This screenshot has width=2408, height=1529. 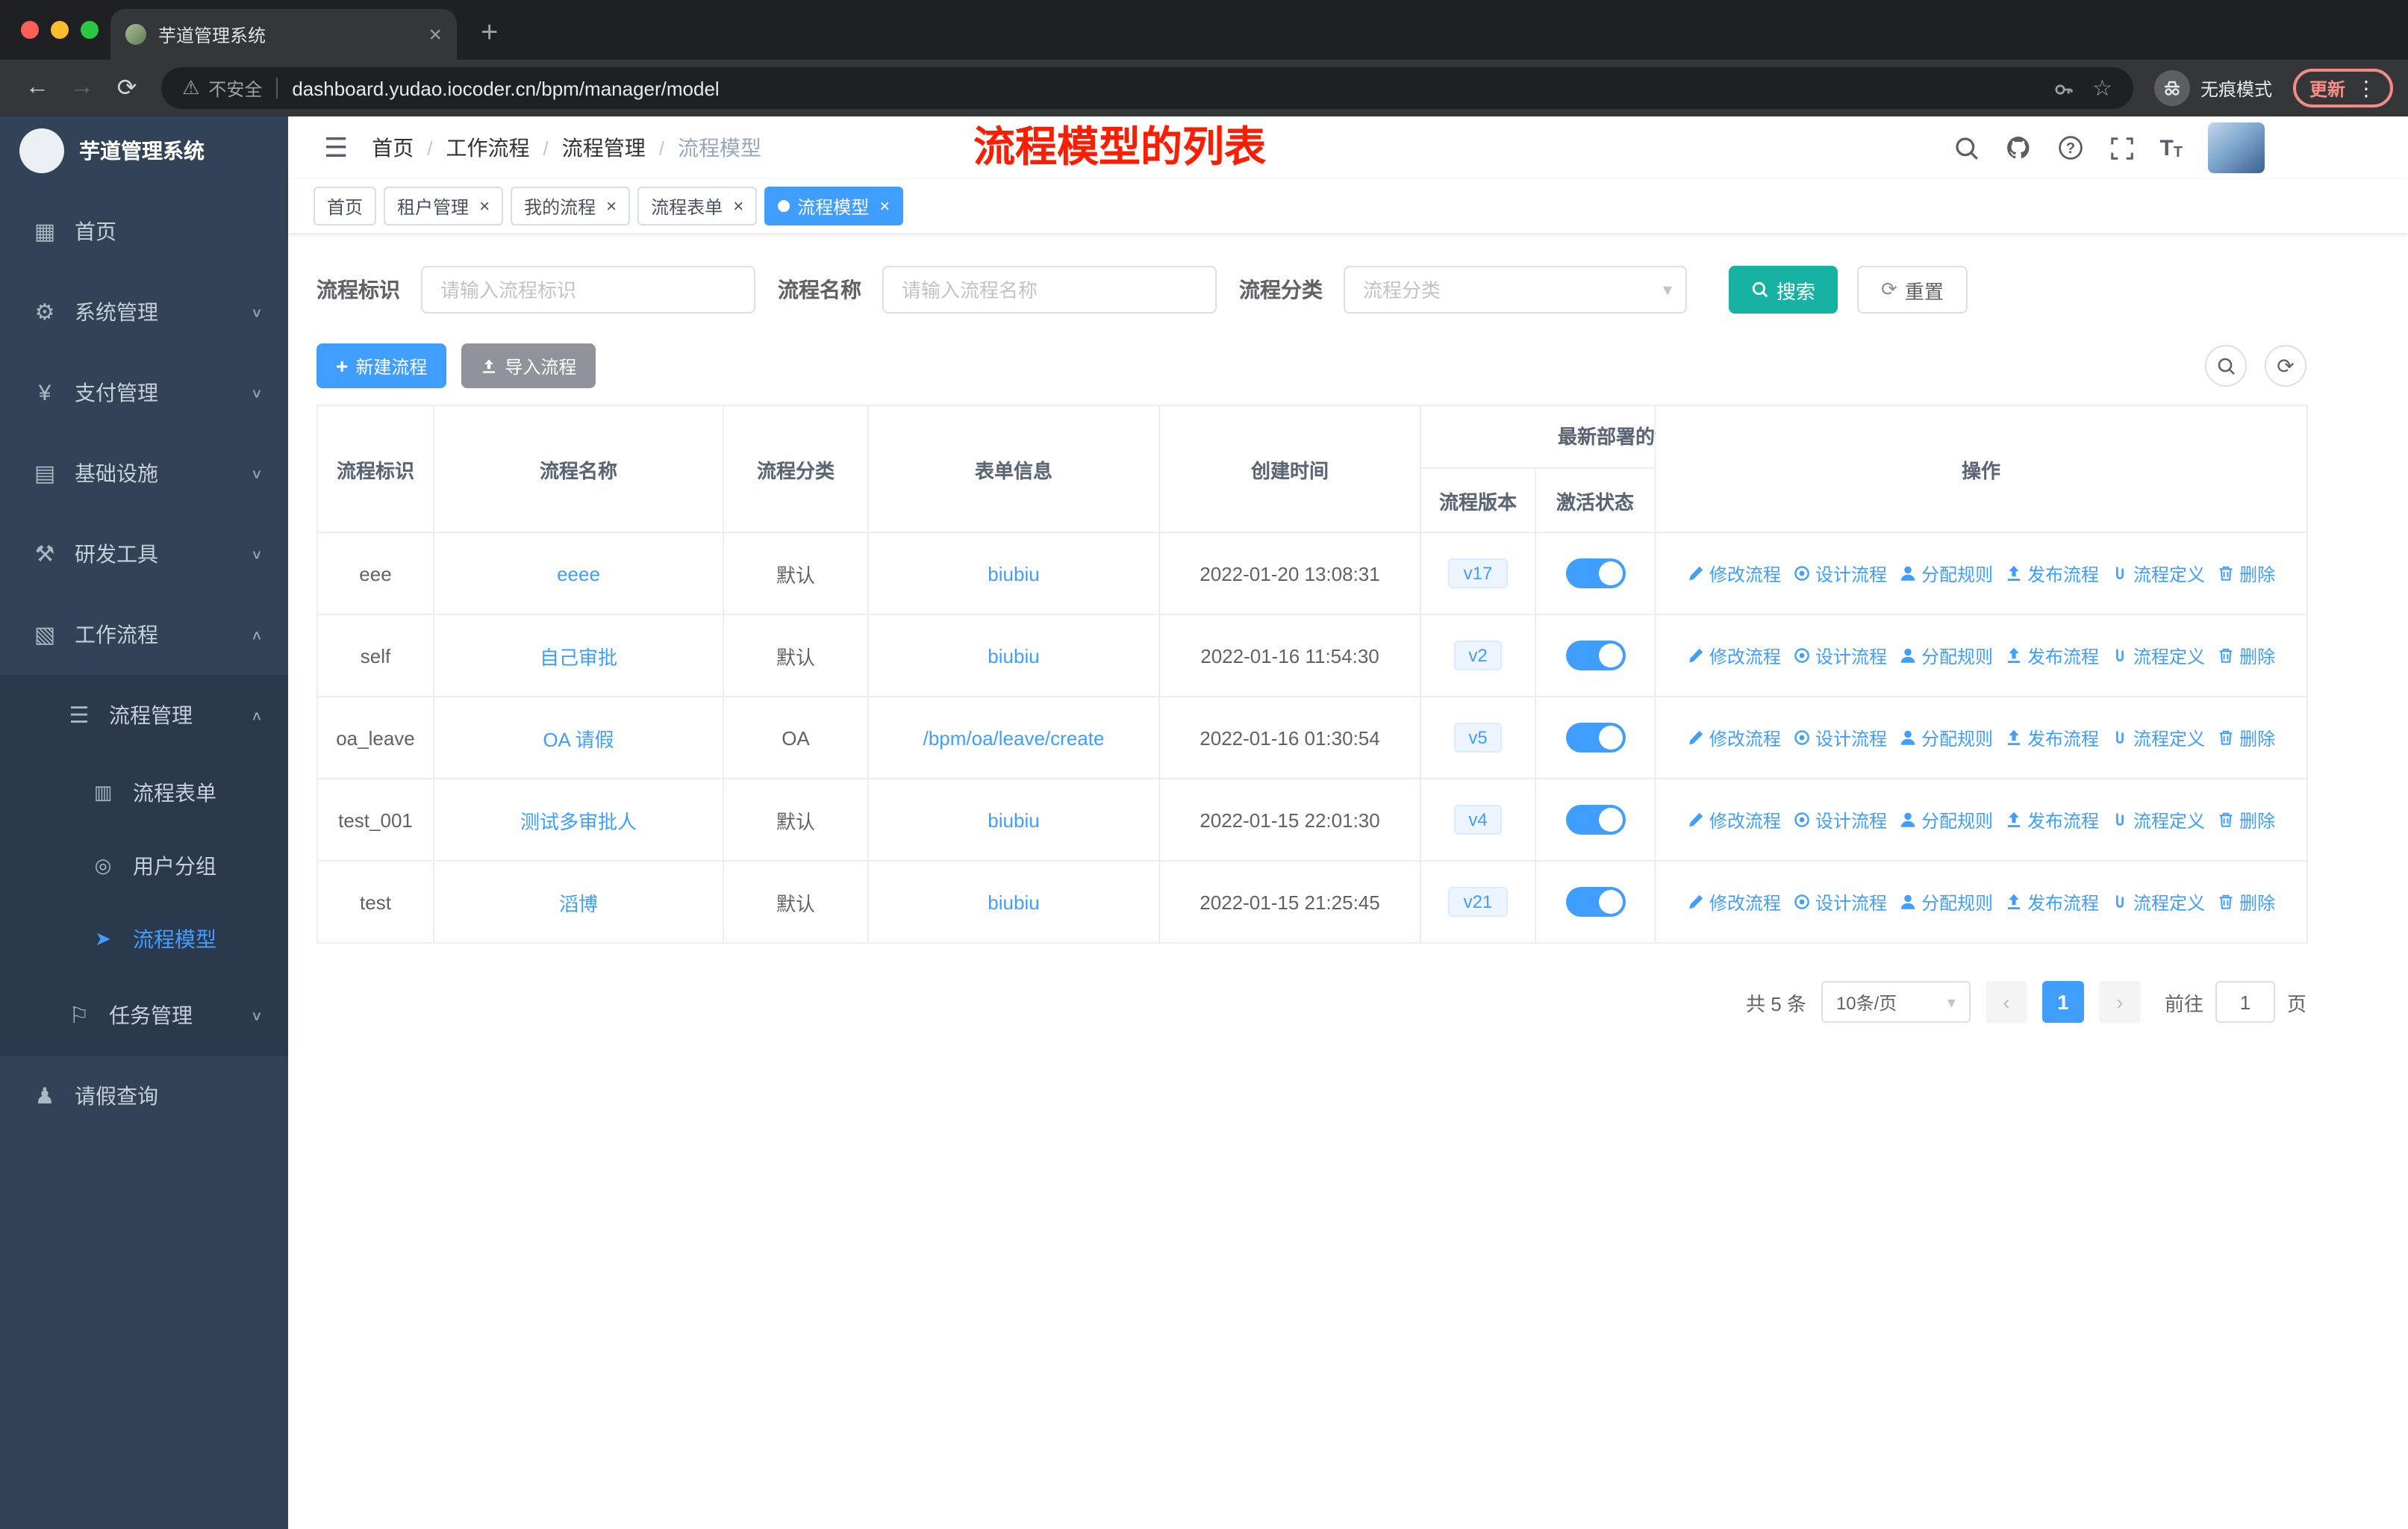 What do you see at coordinates (381, 365) in the screenshot?
I see `create-model-button: + 新建流程` at bounding box center [381, 365].